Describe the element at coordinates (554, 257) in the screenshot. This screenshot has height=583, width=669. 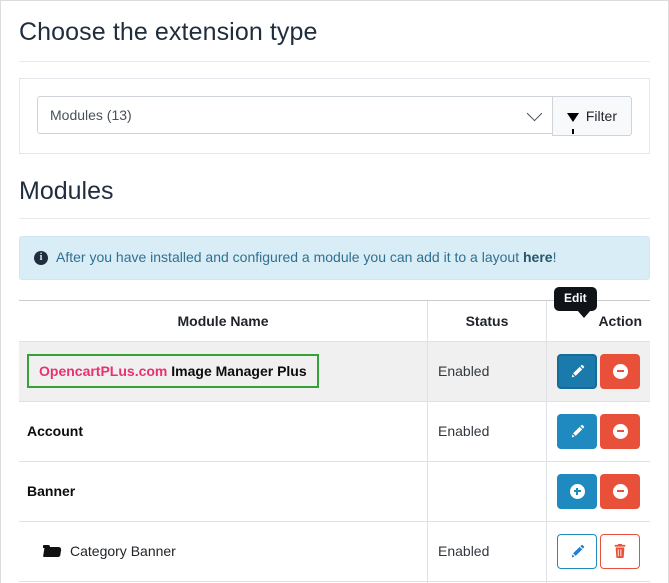
I see `info-alert-text-after: !` at that location.